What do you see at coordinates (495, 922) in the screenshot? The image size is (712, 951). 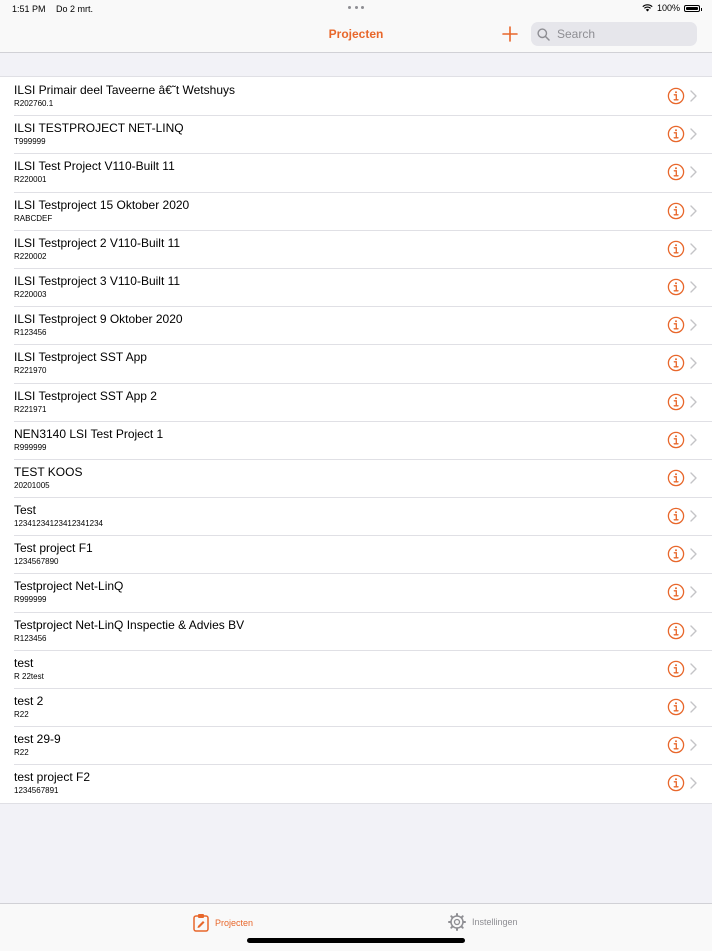 I see `tab-instellingen-label: Instellingen` at bounding box center [495, 922].